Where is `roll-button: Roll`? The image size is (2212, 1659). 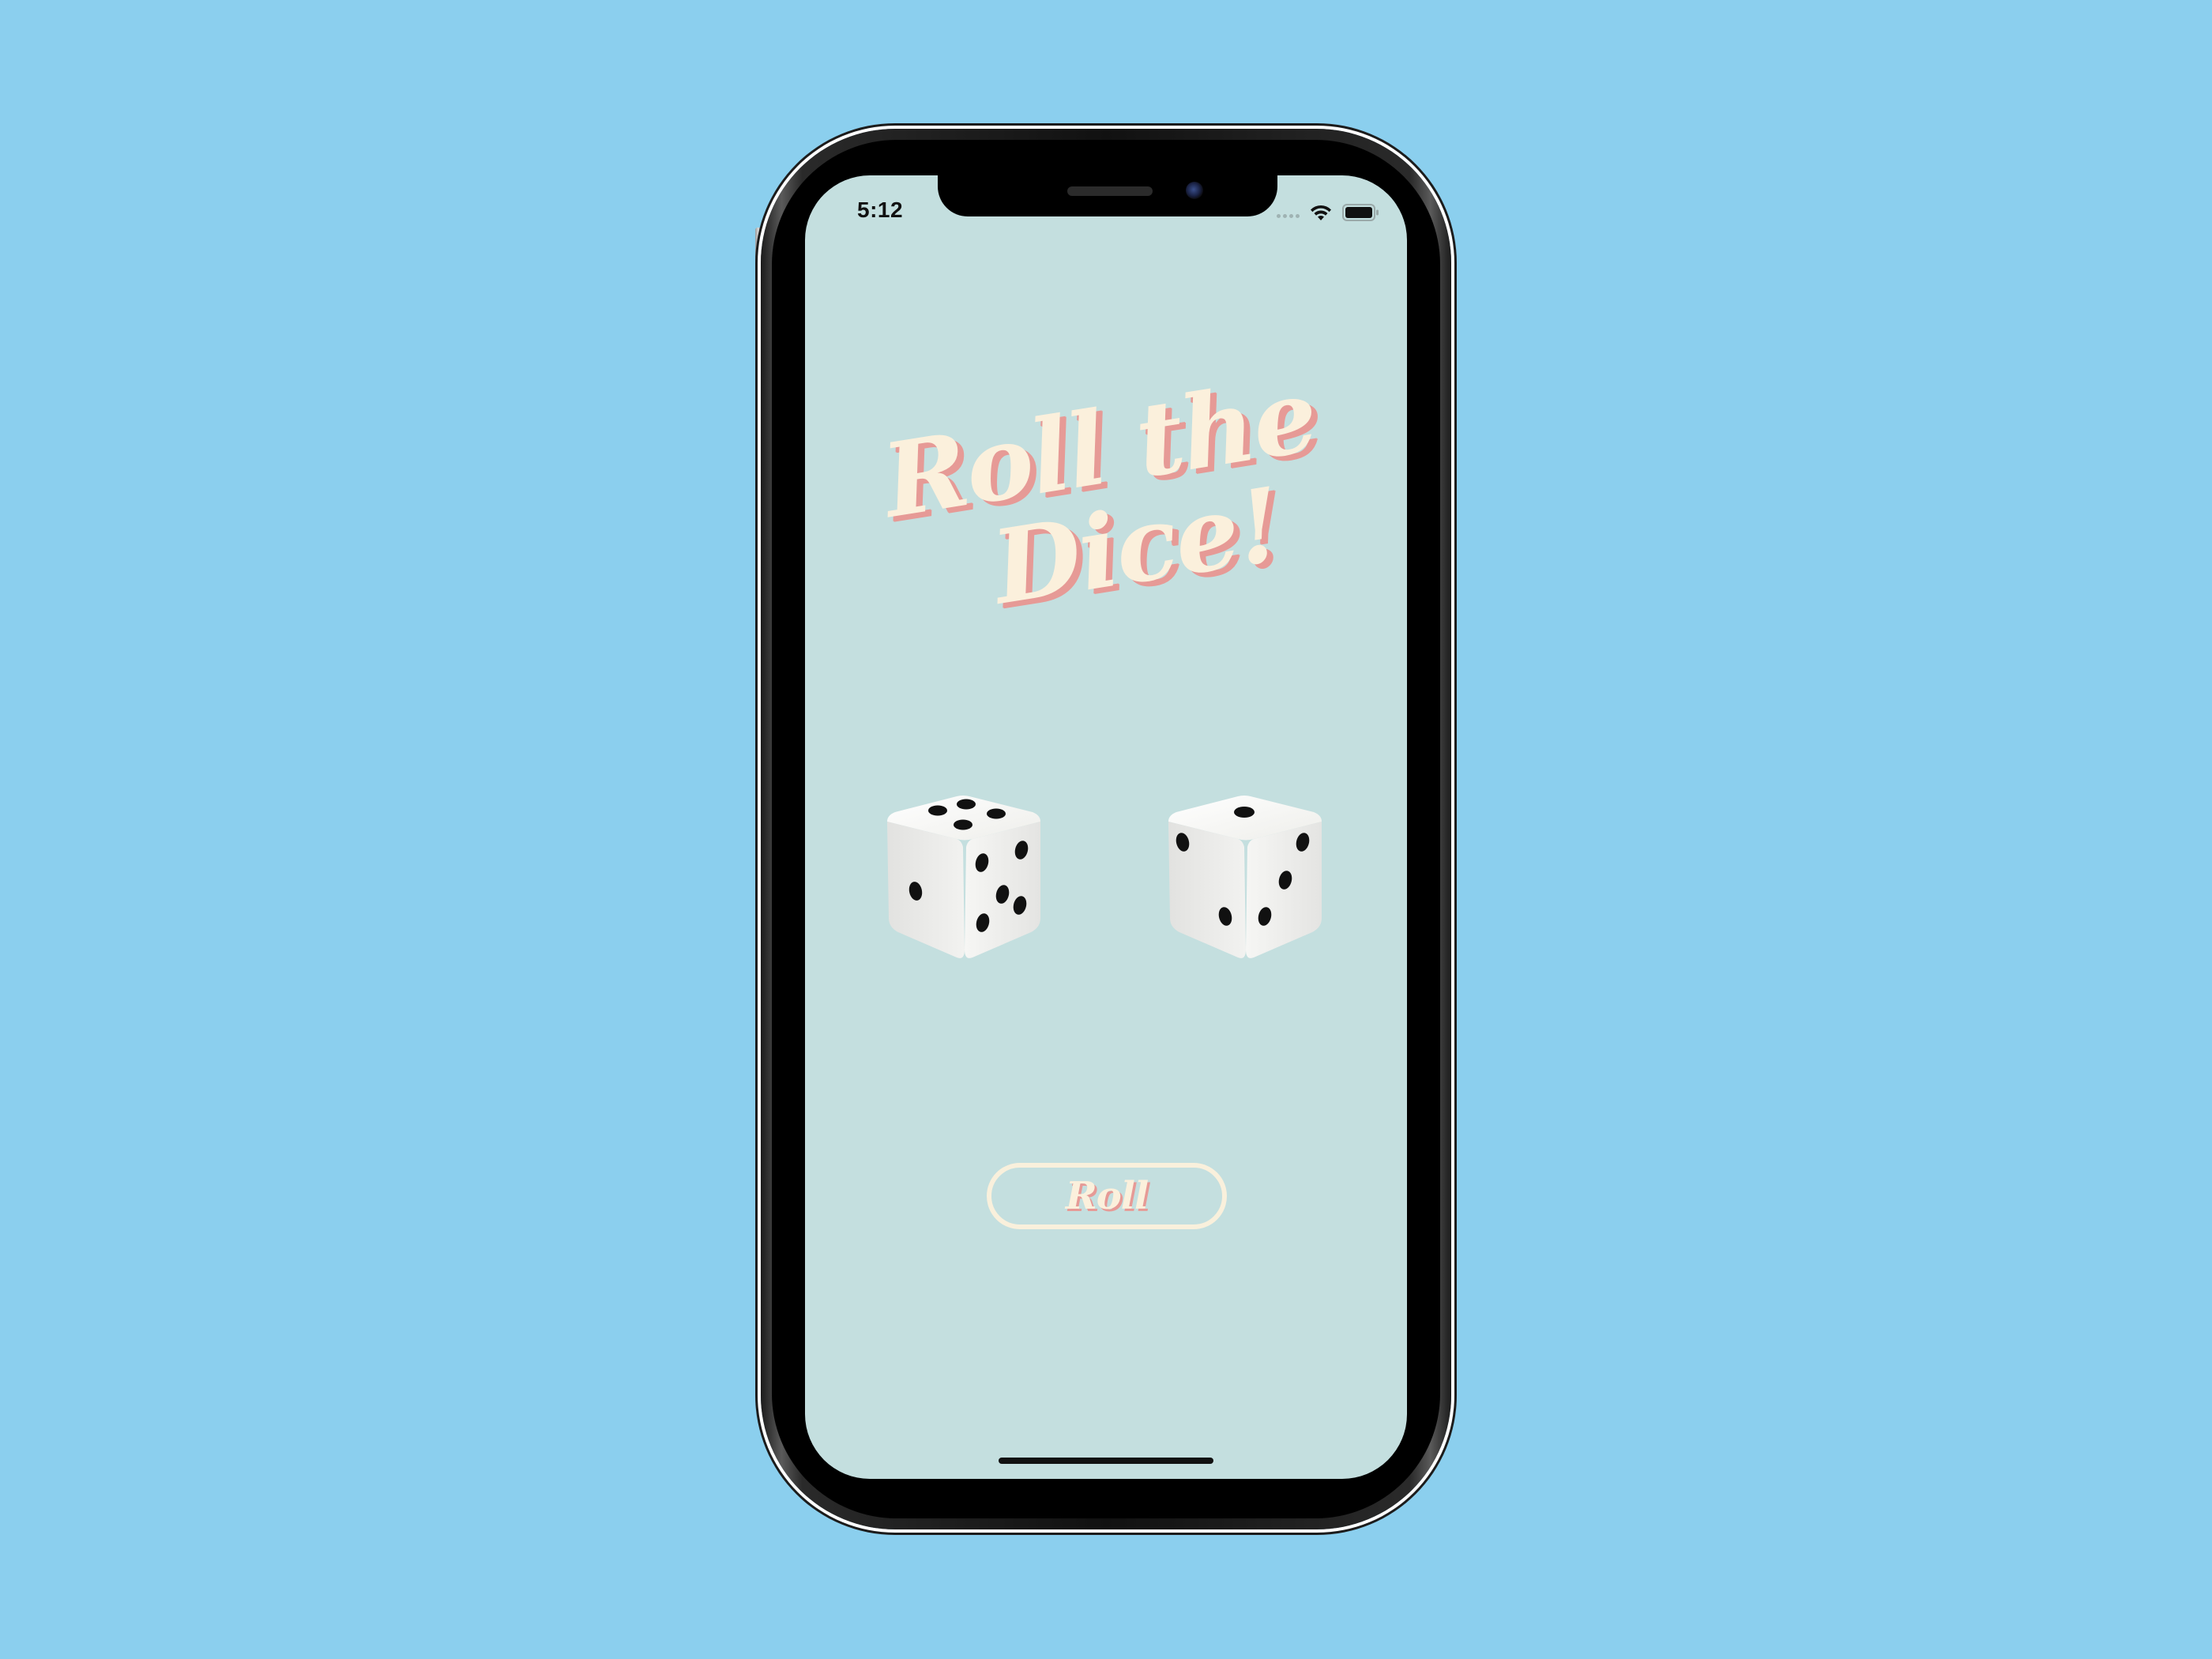
roll-button: Roll is located at coordinates (1107, 1196).